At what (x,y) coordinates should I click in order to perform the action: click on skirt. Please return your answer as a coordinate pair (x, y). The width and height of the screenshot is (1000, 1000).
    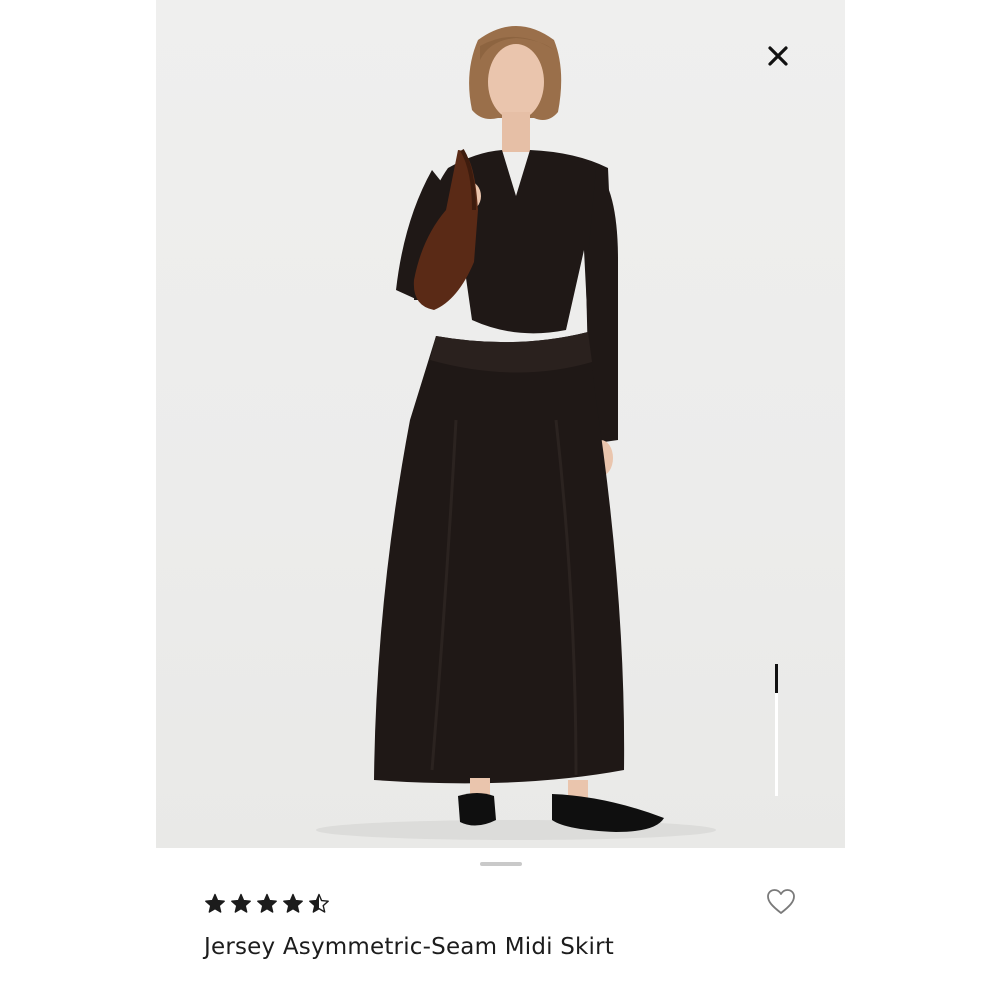
    Looking at the image, I should click on (499, 558).